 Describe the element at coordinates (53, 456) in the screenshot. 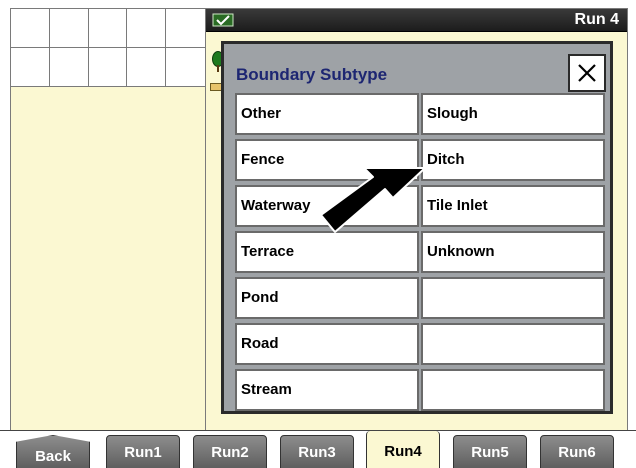

I see `back-label: Back` at that location.